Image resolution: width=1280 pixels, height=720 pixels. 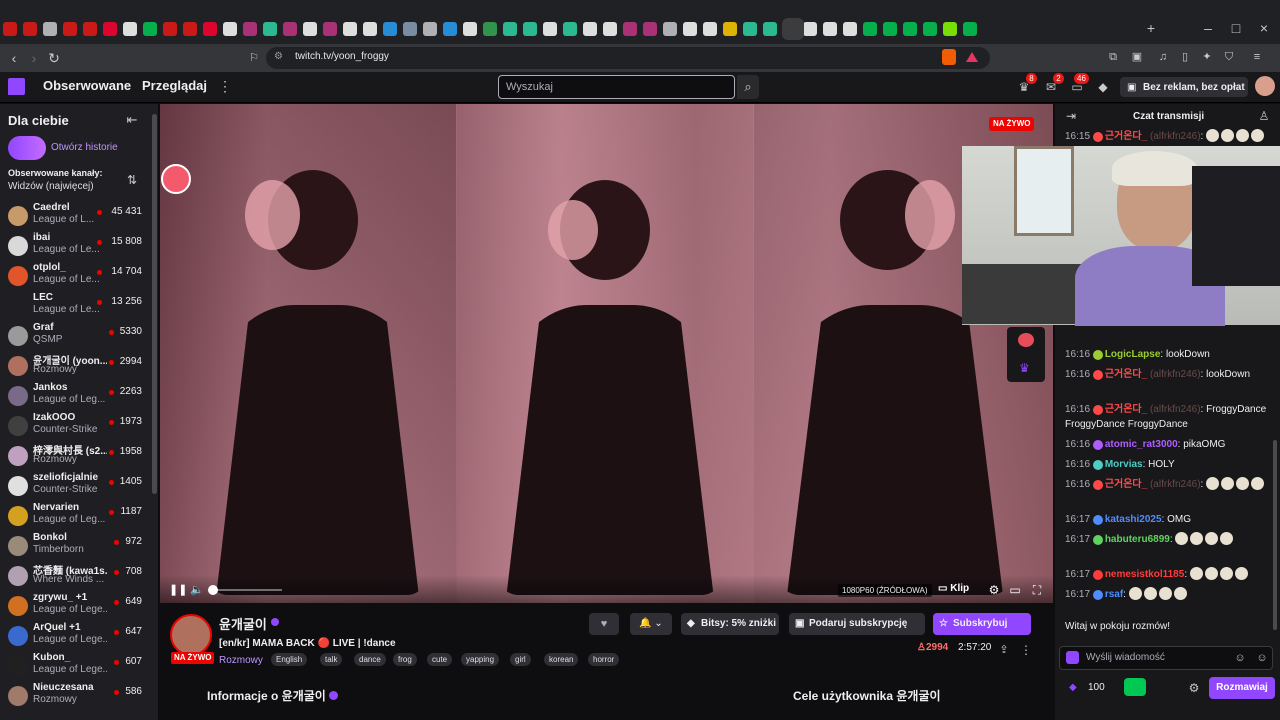 What do you see at coordinates (54, 58) in the screenshot?
I see `reload-icon: ↻` at bounding box center [54, 58].